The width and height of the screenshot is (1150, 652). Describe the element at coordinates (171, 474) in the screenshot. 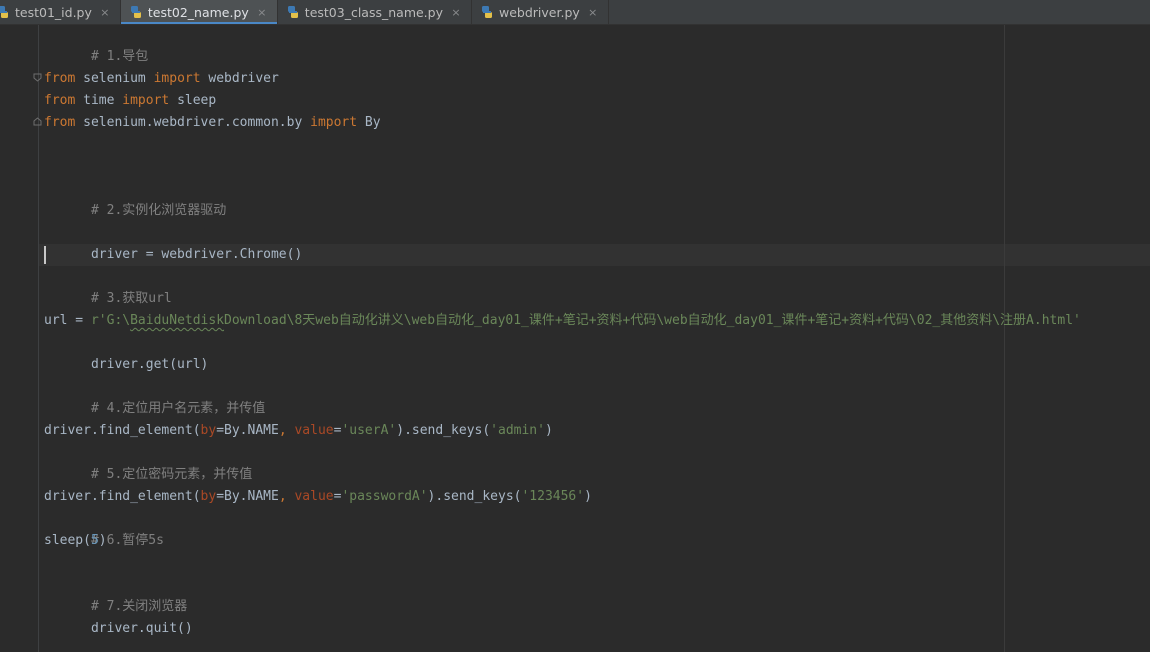

I see `comment: # 5.定位密码元素，并传值` at that location.